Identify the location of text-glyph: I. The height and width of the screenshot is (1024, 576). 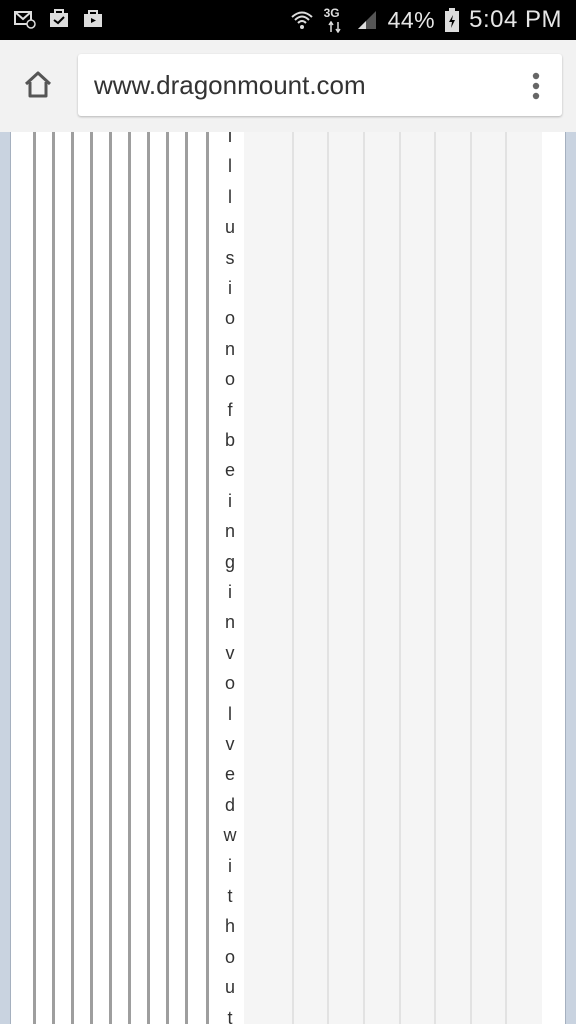
(230, 139).